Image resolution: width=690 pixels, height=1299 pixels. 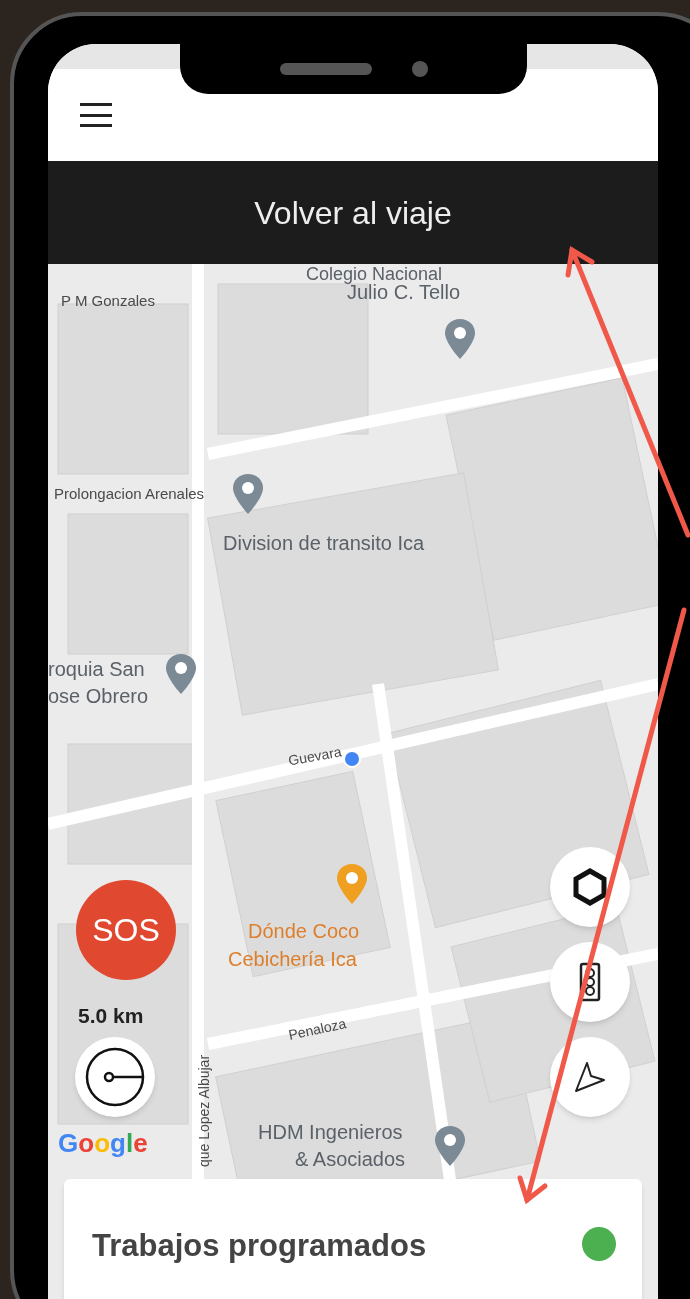 What do you see at coordinates (590, 887) in the screenshot?
I see `hexagon-icon` at bounding box center [590, 887].